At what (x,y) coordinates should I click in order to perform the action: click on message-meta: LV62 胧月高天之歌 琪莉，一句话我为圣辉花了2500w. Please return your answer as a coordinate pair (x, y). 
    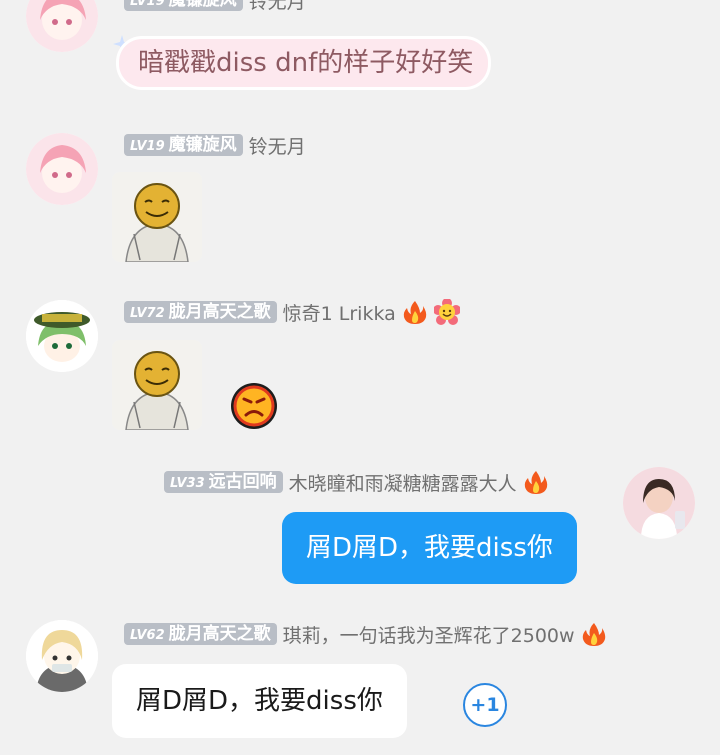
    Looking at the image, I should click on (365, 634).